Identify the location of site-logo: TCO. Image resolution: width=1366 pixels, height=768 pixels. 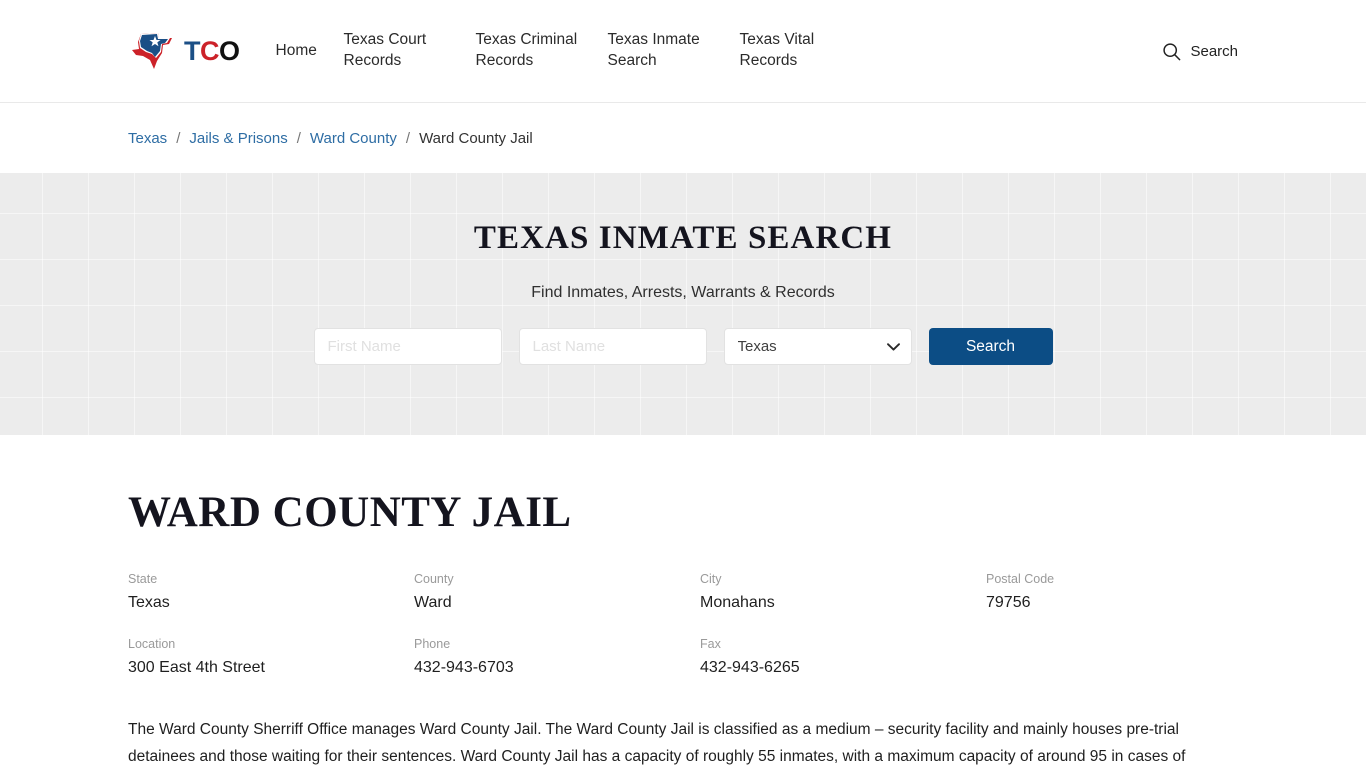
(184, 51).